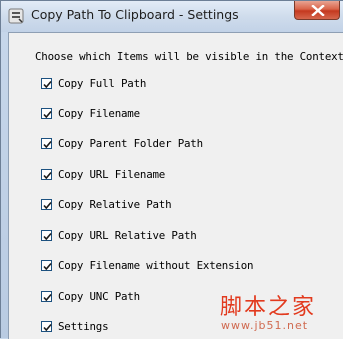  Describe the element at coordinates (317, 10) in the screenshot. I see `close-button` at that location.